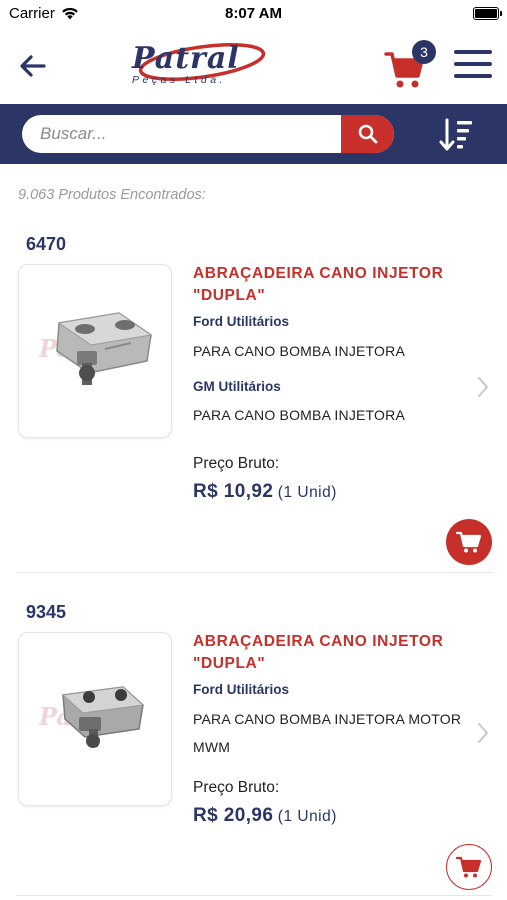 This screenshot has height=900, width=507. I want to click on search-button, so click(367, 134).